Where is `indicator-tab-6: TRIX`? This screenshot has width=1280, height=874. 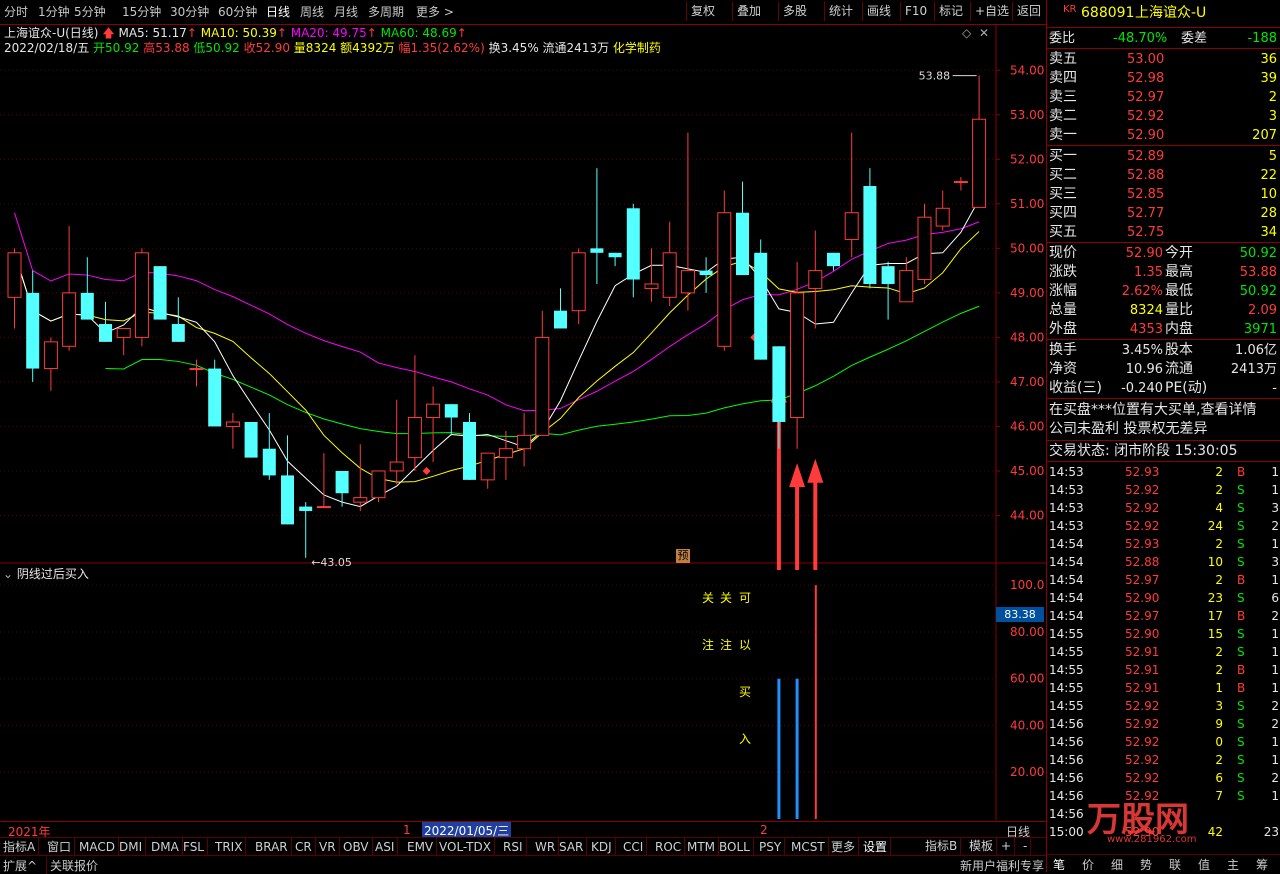 indicator-tab-6: TRIX is located at coordinates (229, 847).